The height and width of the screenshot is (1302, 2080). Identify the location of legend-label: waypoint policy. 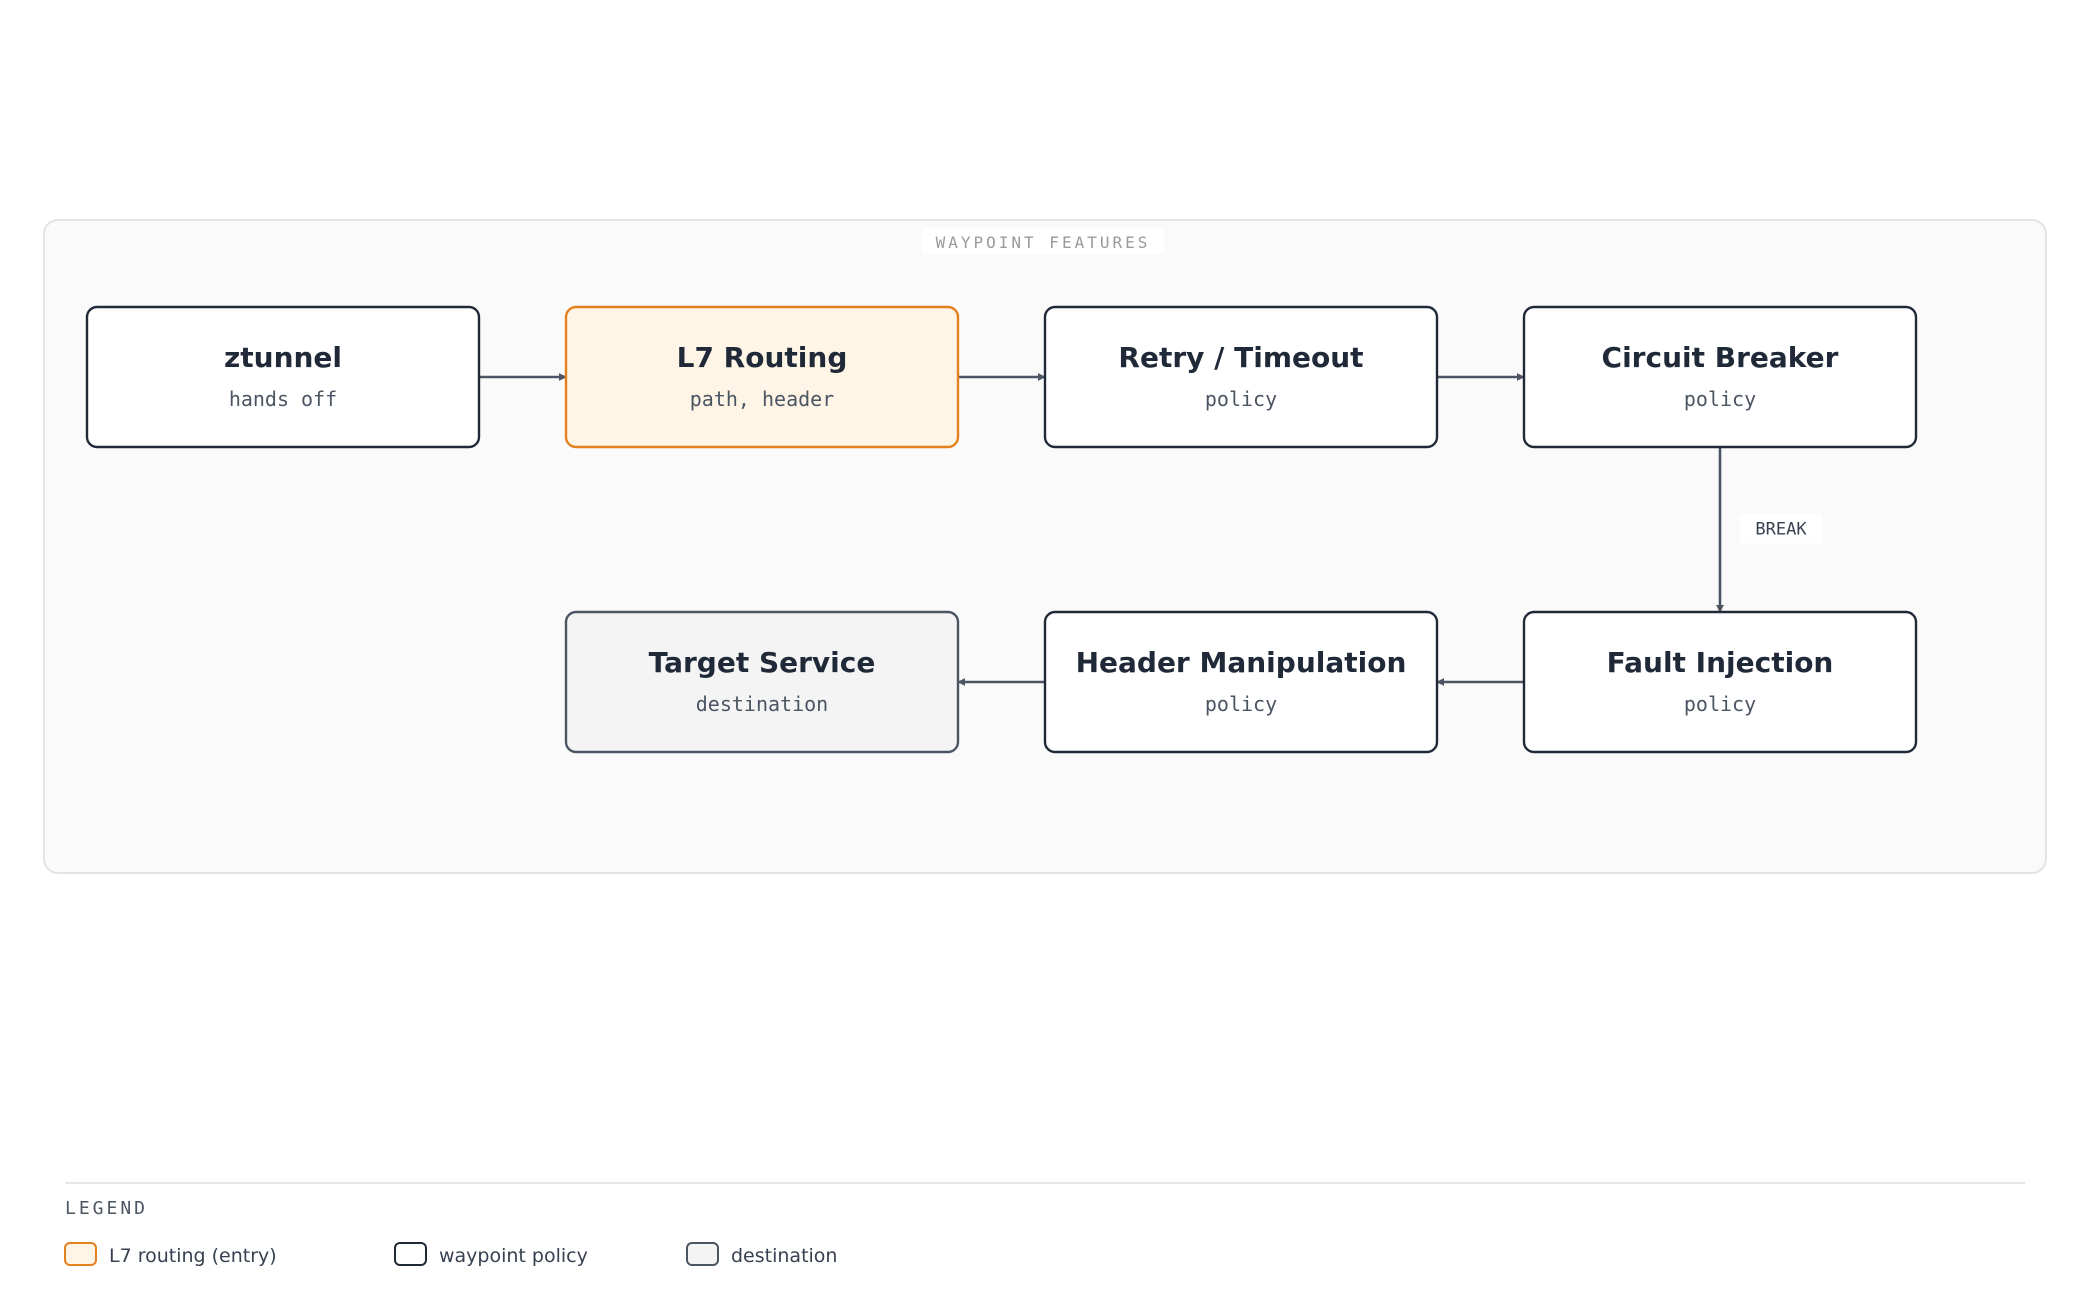
(513, 1256).